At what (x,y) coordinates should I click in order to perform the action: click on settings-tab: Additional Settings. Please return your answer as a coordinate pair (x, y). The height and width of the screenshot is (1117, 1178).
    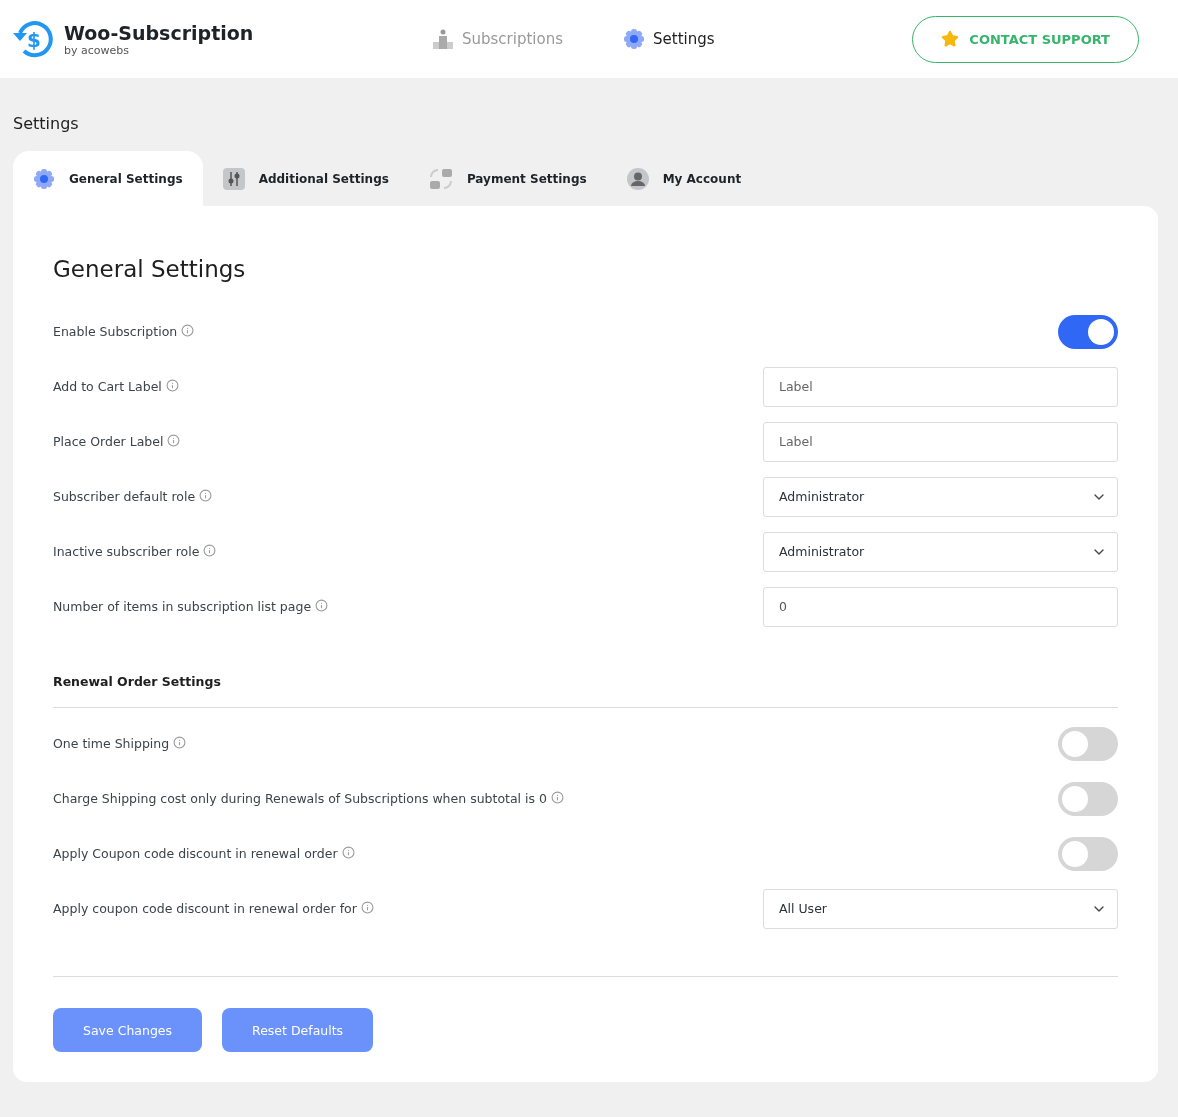
    Looking at the image, I should click on (305, 178).